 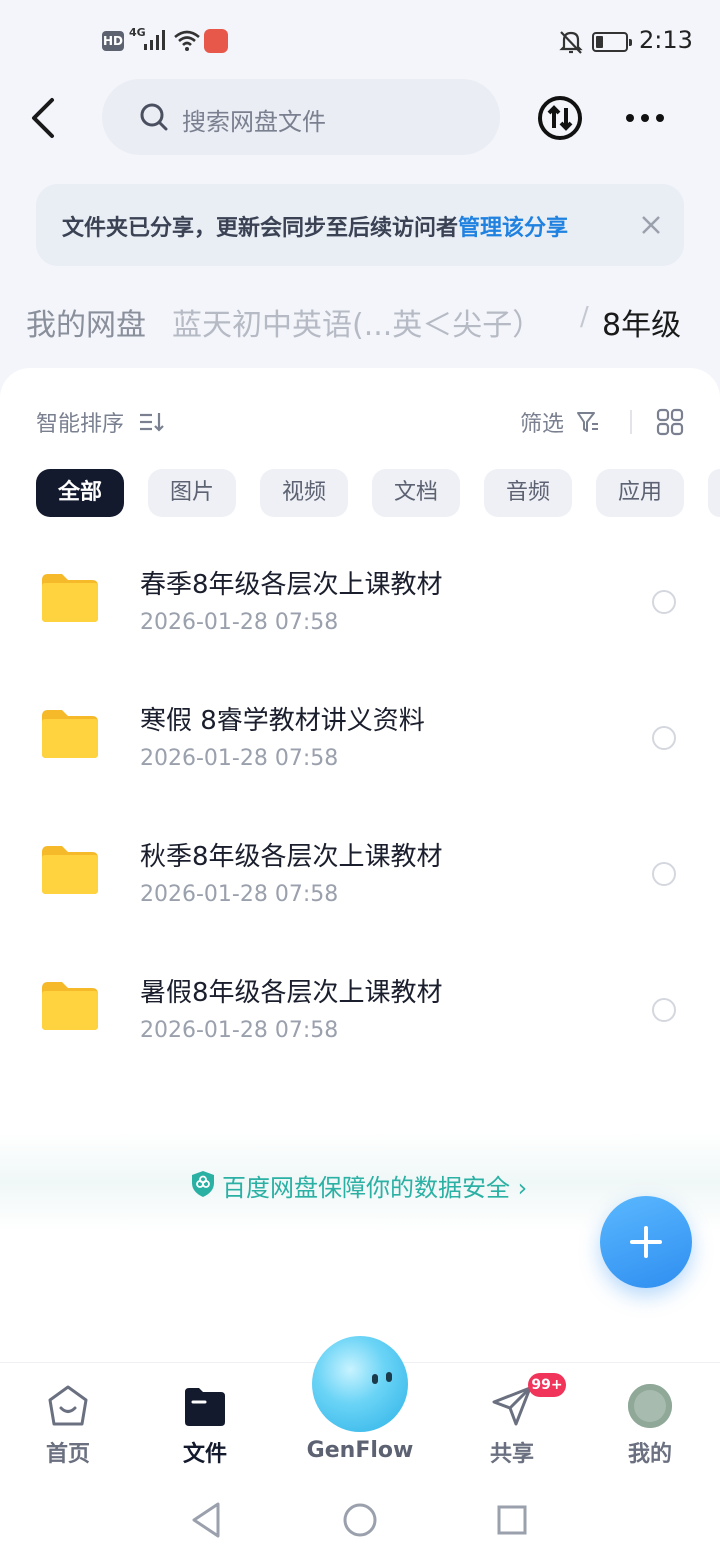 I want to click on search-icon, so click(x=154, y=117).